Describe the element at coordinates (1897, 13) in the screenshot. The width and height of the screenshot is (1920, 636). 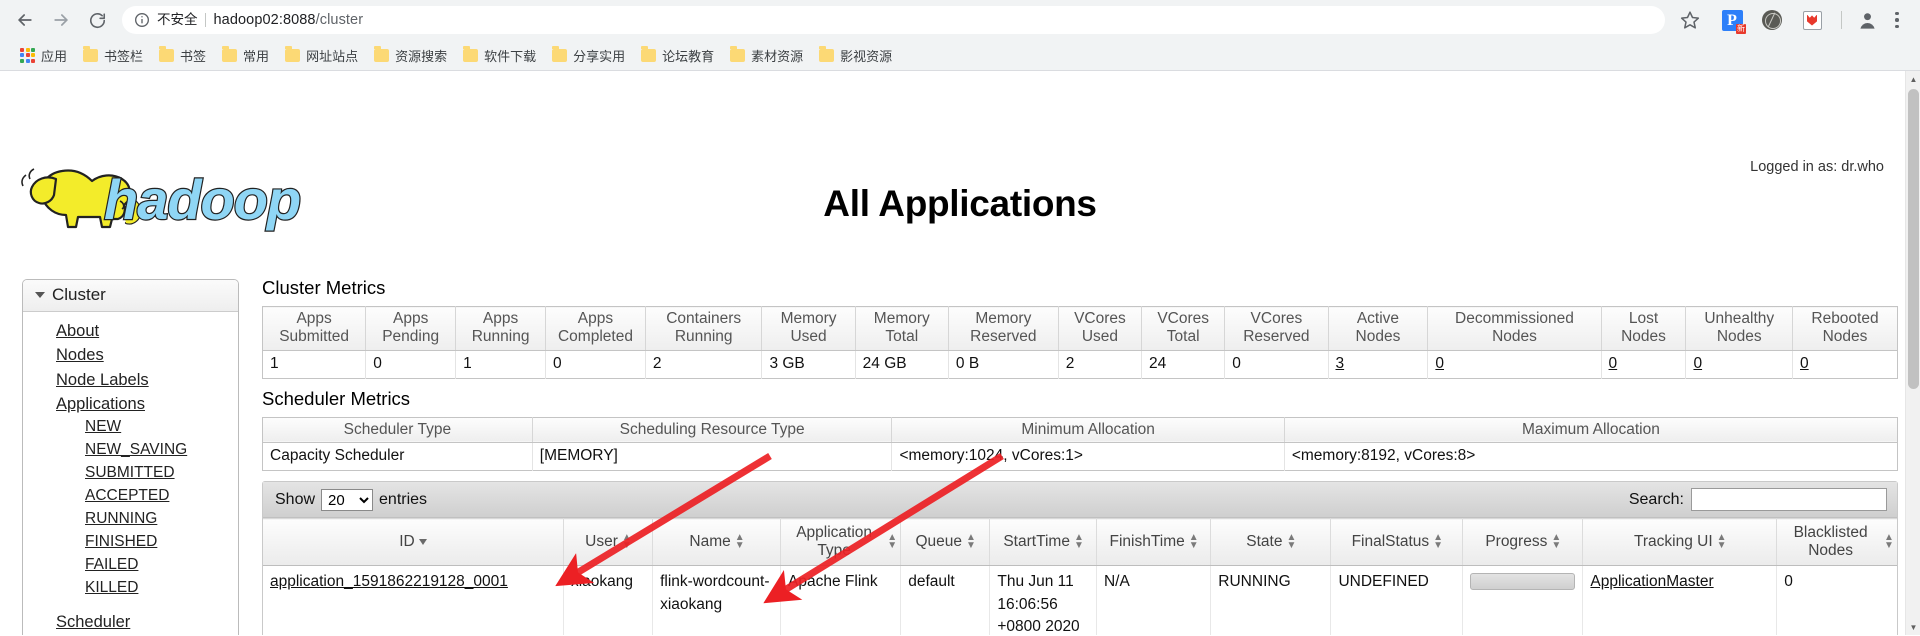
I see `kebab-menu-icon` at that location.